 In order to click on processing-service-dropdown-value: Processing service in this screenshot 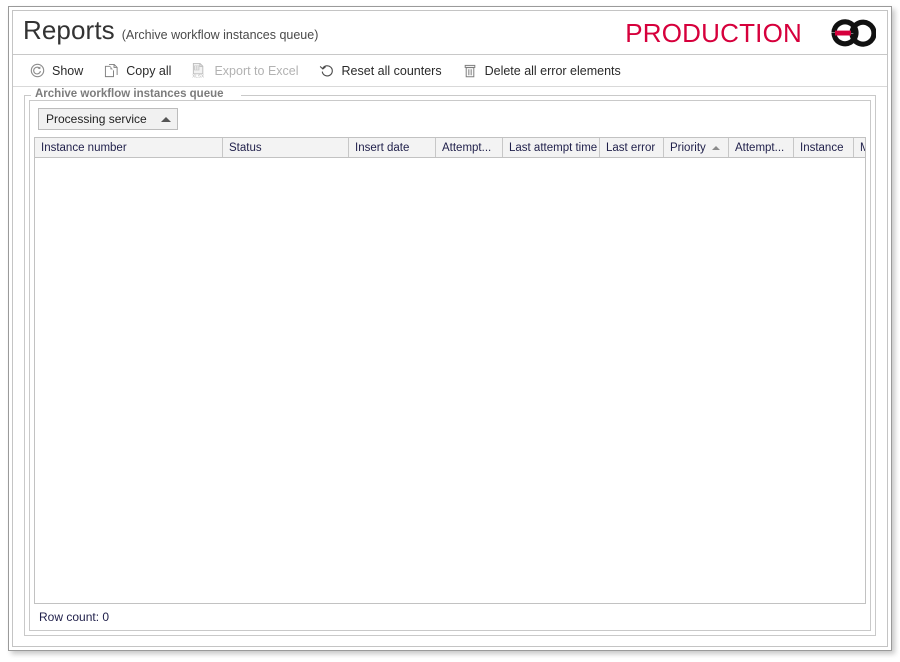, I will do `click(96, 119)`.